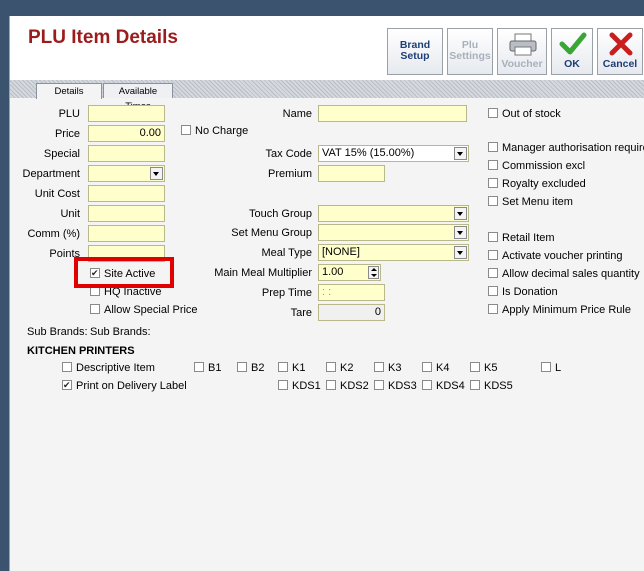 This screenshot has width=644, height=571. What do you see at coordinates (291, 368) in the screenshot?
I see `printer-k1-checkbox: K1` at bounding box center [291, 368].